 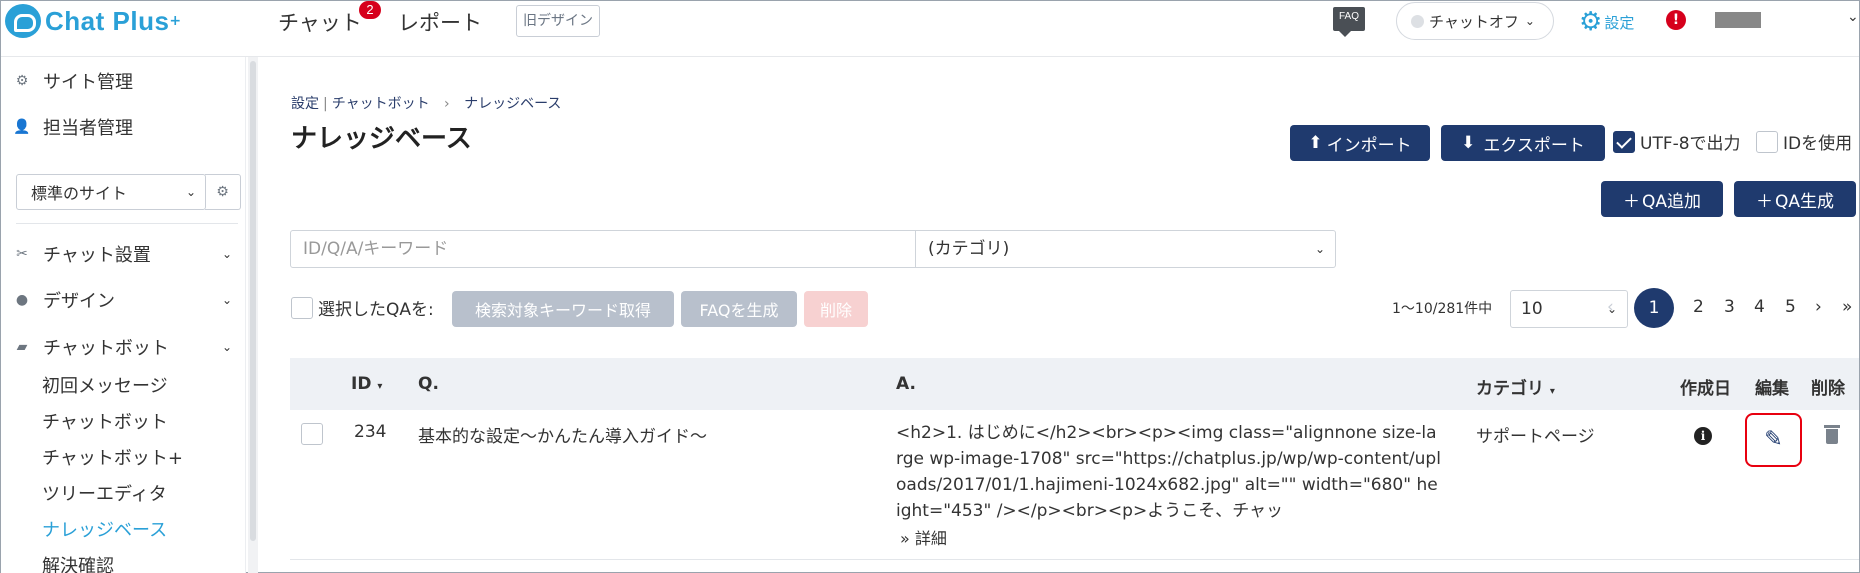 What do you see at coordinates (1534, 145) in the screenshot?
I see `export-label: エクスポート` at bounding box center [1534, 145].